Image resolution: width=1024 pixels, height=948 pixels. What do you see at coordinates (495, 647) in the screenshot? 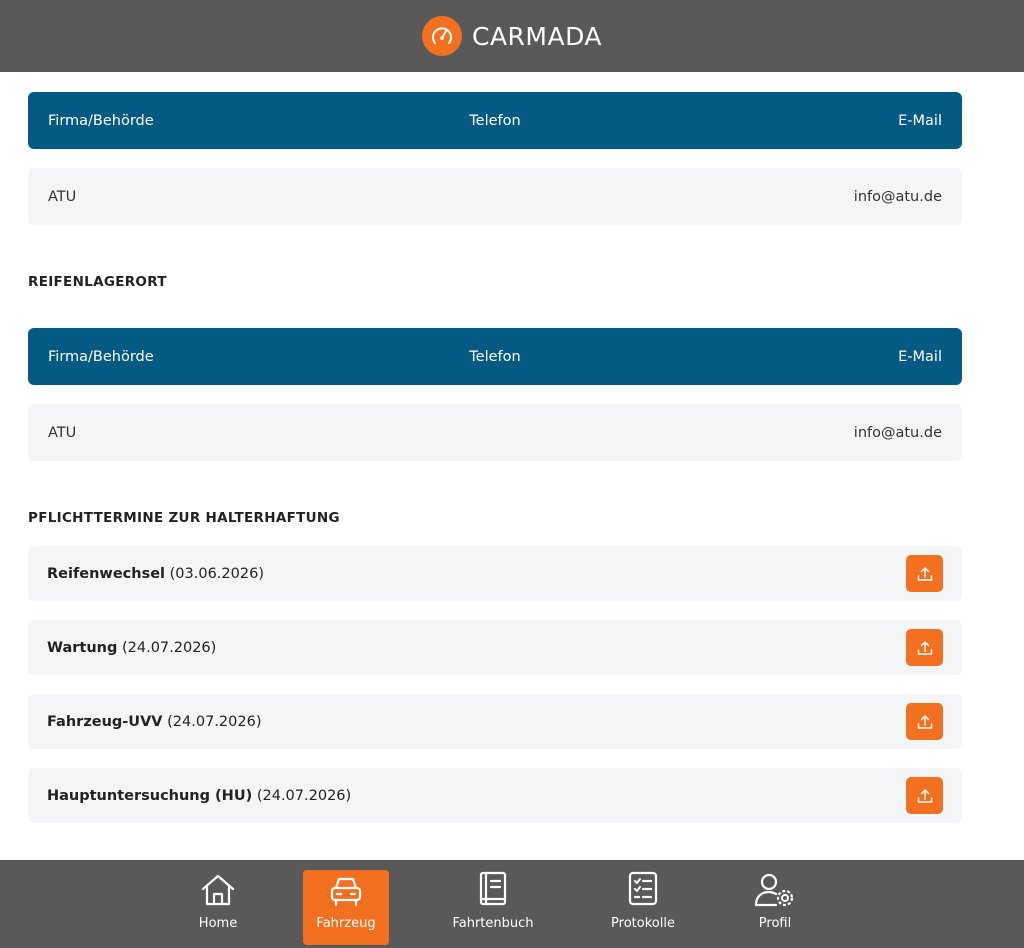
I see `duty-row-maintenance: Wartung (24.07.2026)` at bounding box center [495, 647].